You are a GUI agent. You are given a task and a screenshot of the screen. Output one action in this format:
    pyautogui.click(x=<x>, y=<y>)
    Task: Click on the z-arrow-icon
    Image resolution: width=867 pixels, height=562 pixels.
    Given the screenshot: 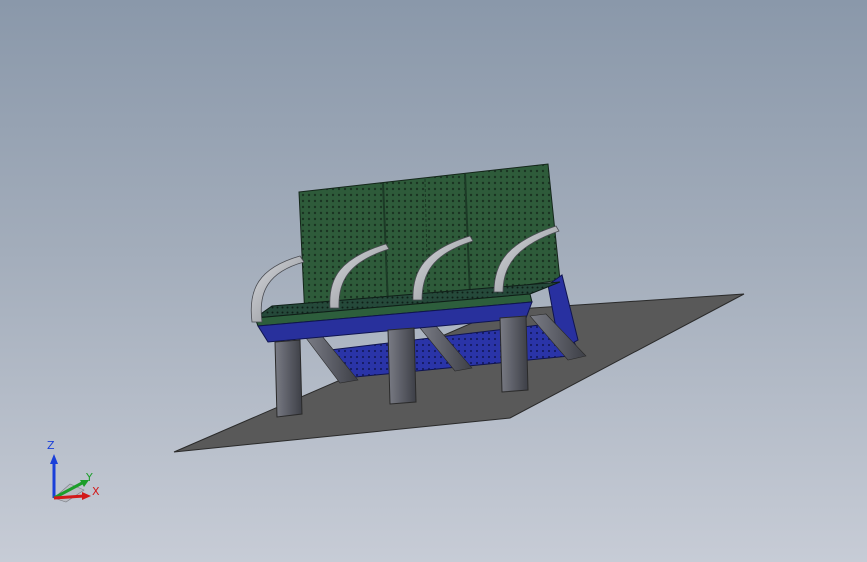 What is the action you would take?
    pyautogui.click(x=54, y=459)
    